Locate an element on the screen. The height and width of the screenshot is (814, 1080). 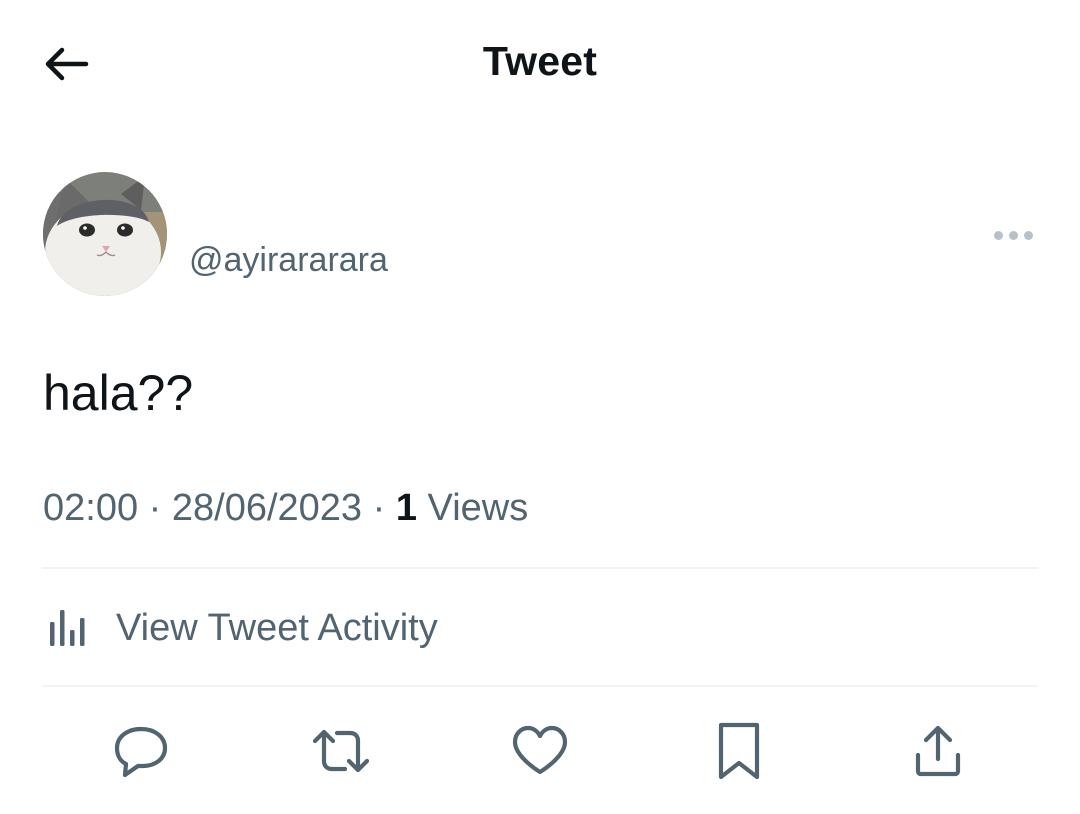
retweet-icon is located at coordinates (341, 751).